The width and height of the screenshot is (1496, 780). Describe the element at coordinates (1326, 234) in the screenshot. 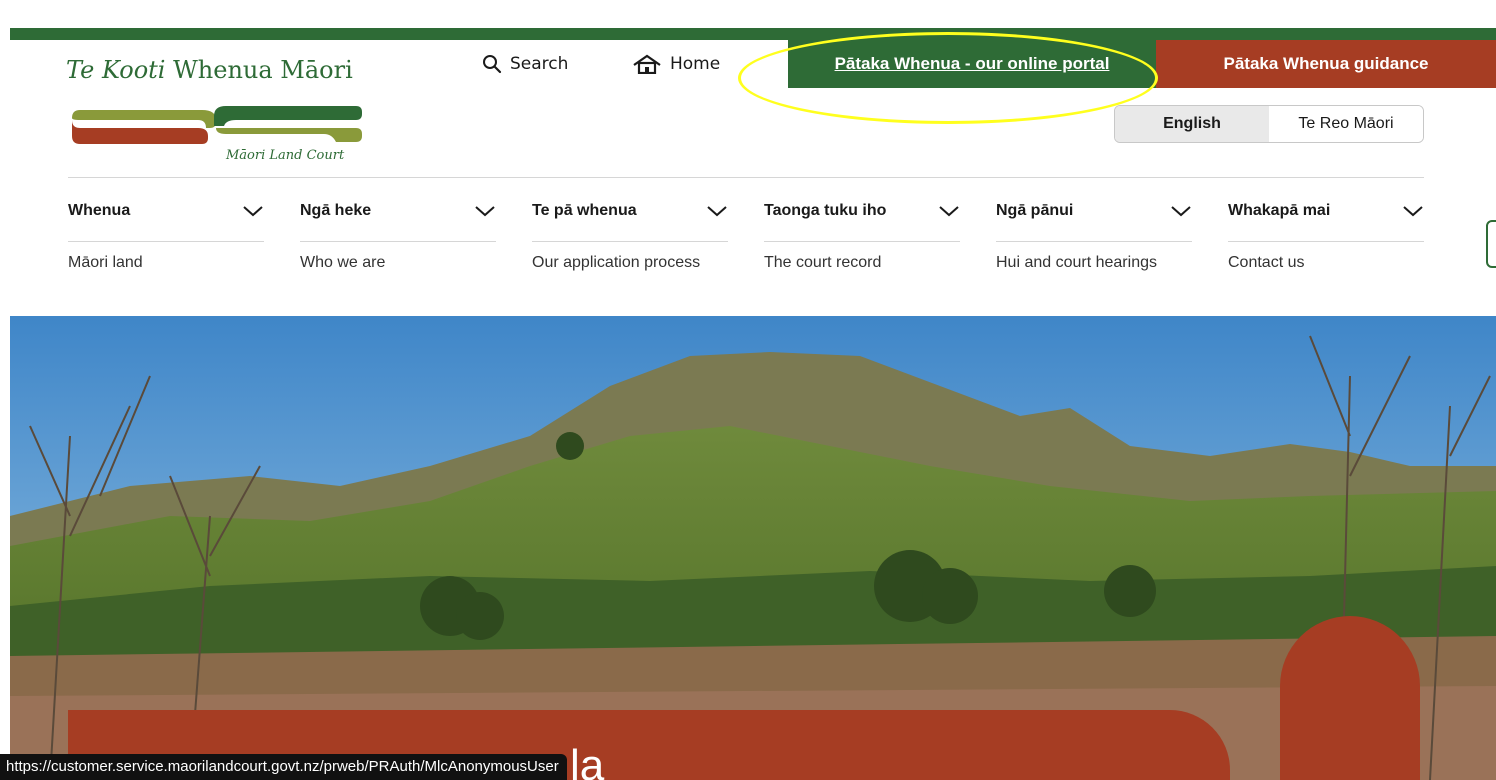

I see `nav-item-whakapa-mai: Whakapā mai Contact us` at that location.